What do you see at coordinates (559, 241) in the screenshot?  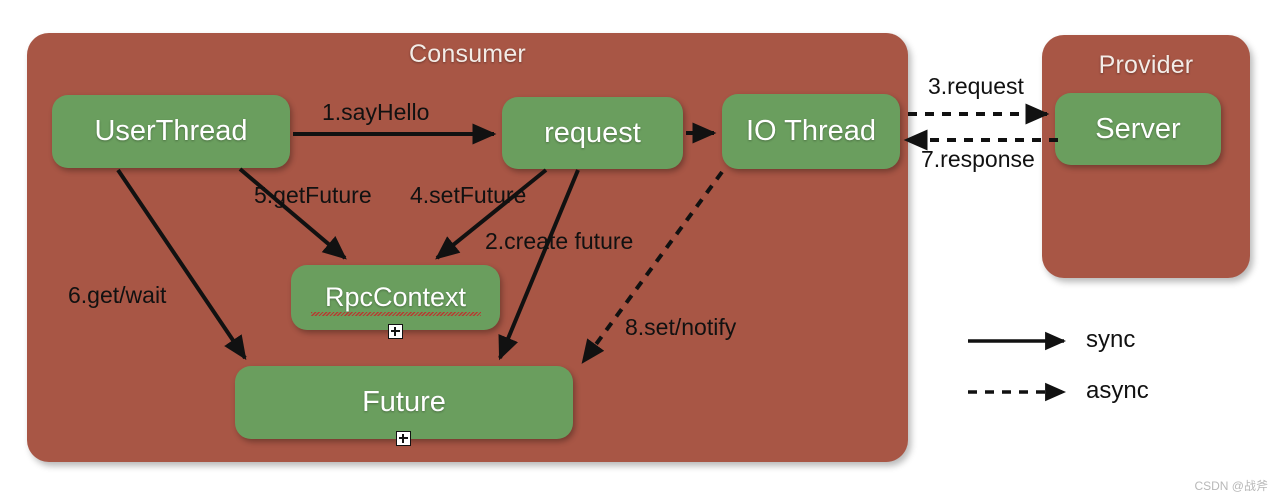 I see `edge-label-createfuture: 2.create future` at bounding box center [559, 241].